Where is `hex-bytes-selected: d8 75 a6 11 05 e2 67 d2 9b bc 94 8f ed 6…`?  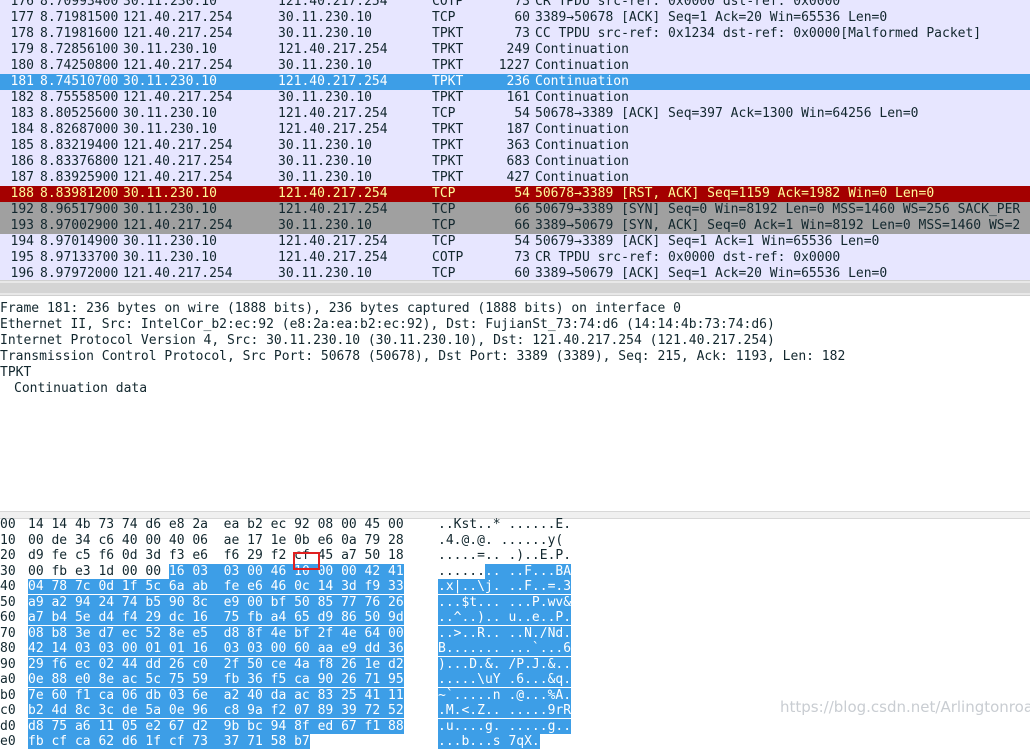 hex-bytes-selected: d8 75 a6 11 05 e2 67 d2 9b bc 94 8f ed 6… is located at coordinates (216, 726).